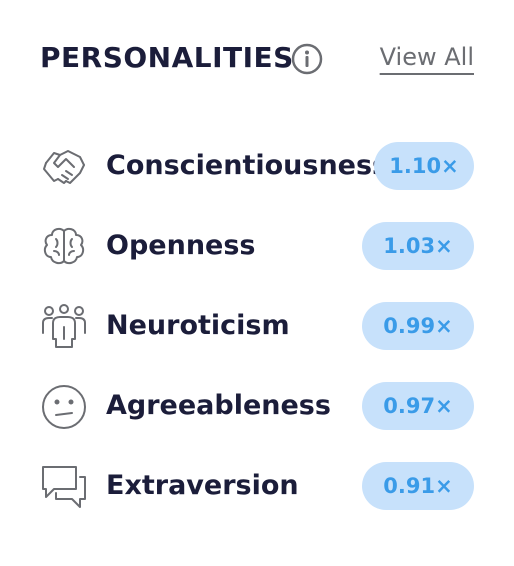  I want to click on list-item: Extraversion 0.91×, so click(257, 486).